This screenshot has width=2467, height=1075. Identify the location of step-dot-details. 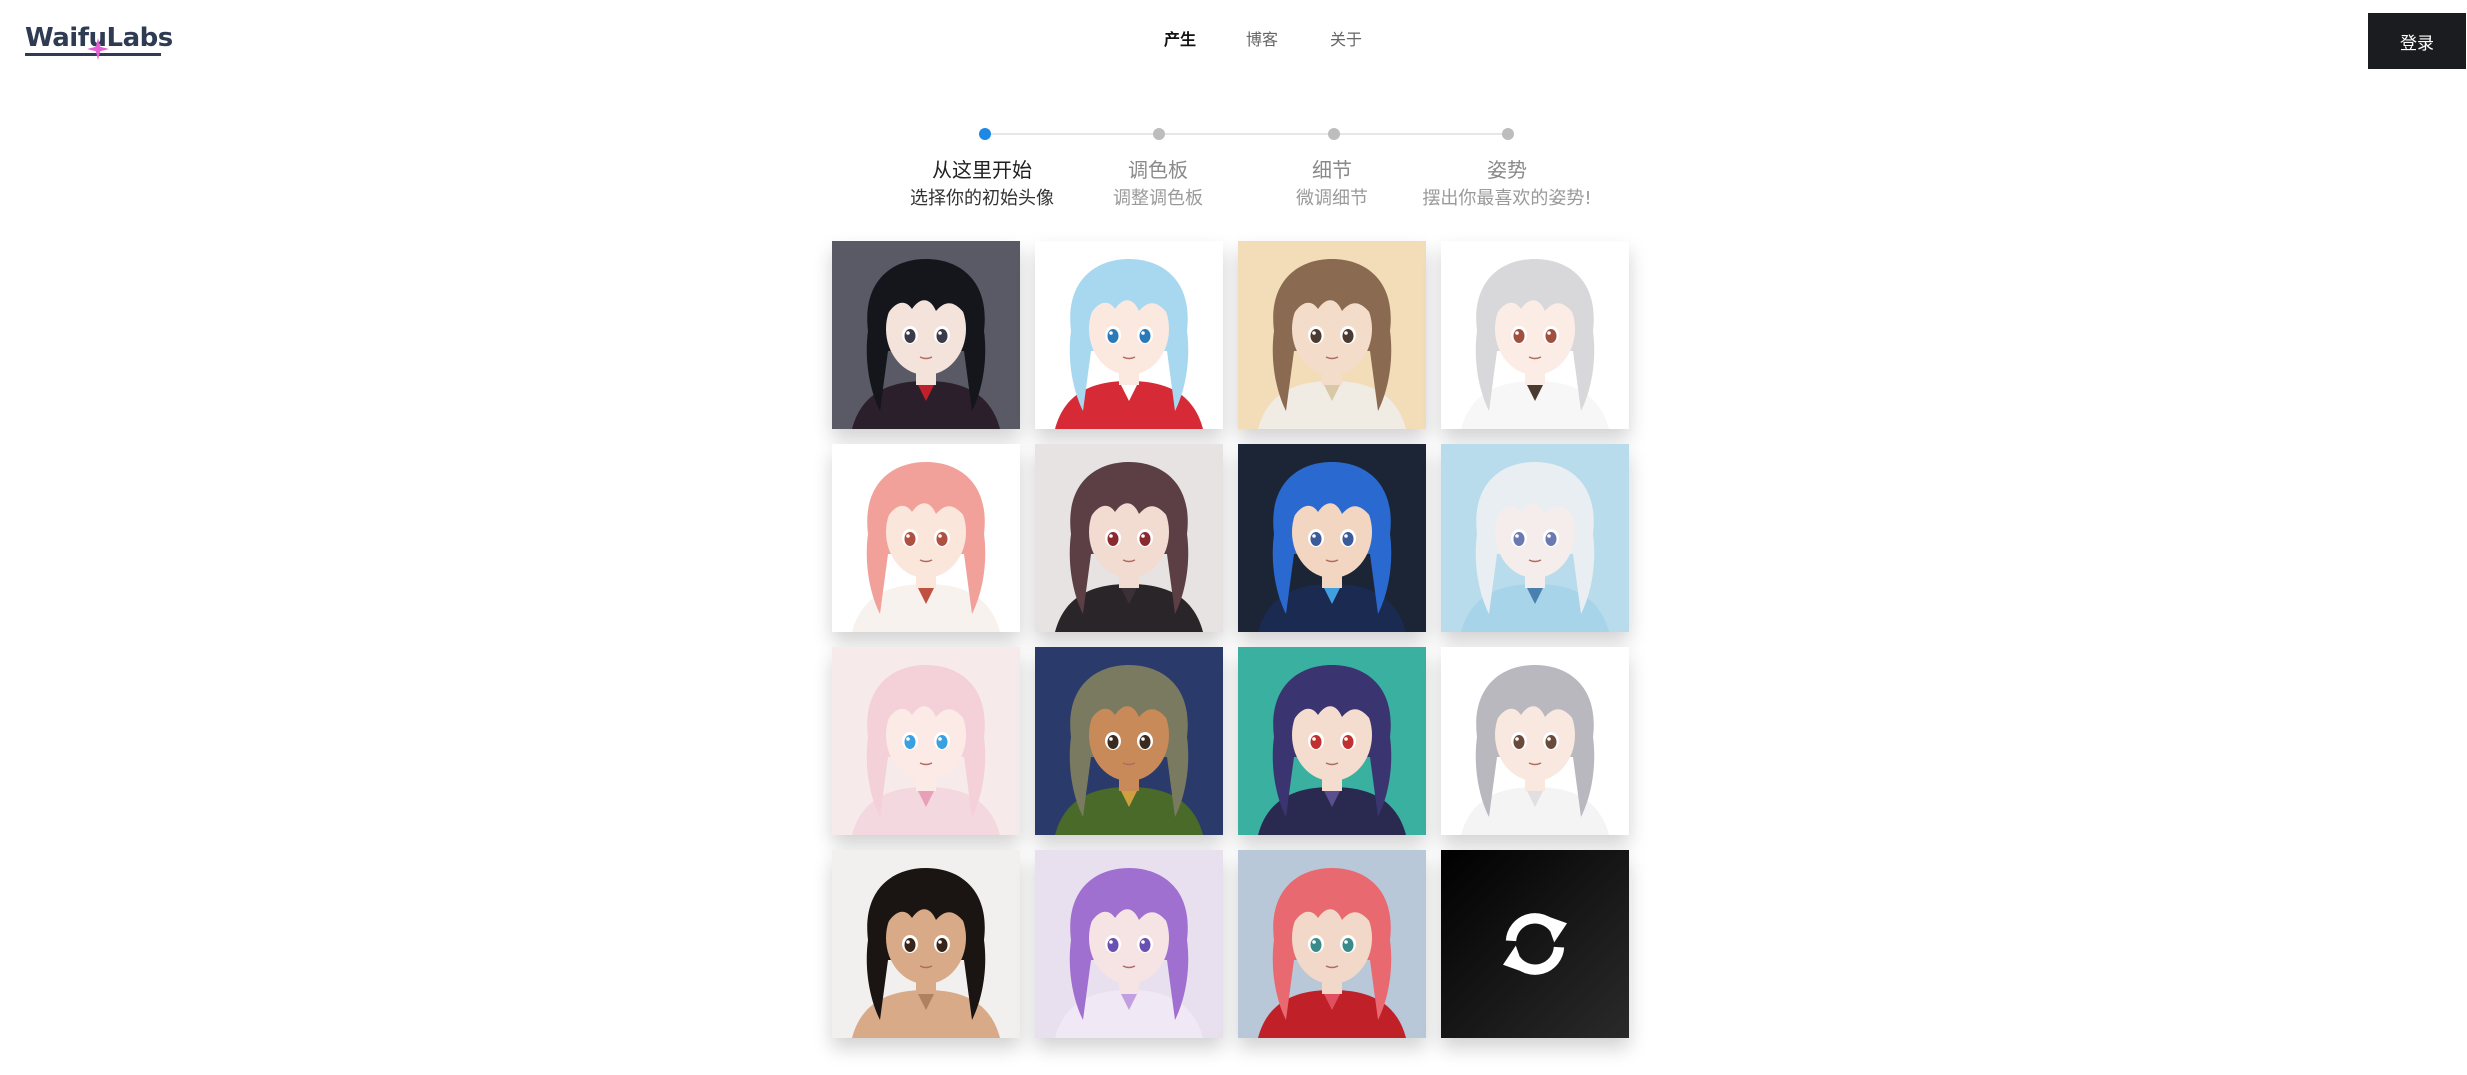
(1334, 134).